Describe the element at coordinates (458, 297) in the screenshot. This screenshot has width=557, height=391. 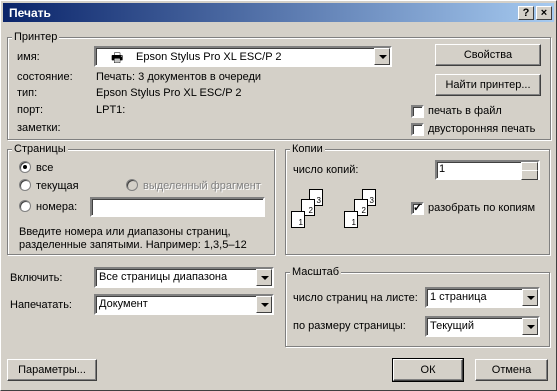
I see `pages-per-sheet-value: 1 страница` at that location.